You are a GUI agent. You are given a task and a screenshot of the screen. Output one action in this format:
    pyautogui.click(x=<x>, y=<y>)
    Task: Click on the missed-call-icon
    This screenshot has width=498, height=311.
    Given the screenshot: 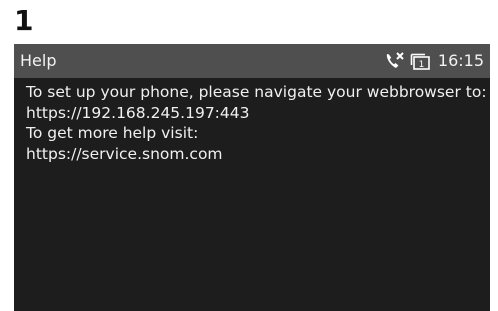 What is the action you would take?
    pyautogui.click(x=395, y=61)
    